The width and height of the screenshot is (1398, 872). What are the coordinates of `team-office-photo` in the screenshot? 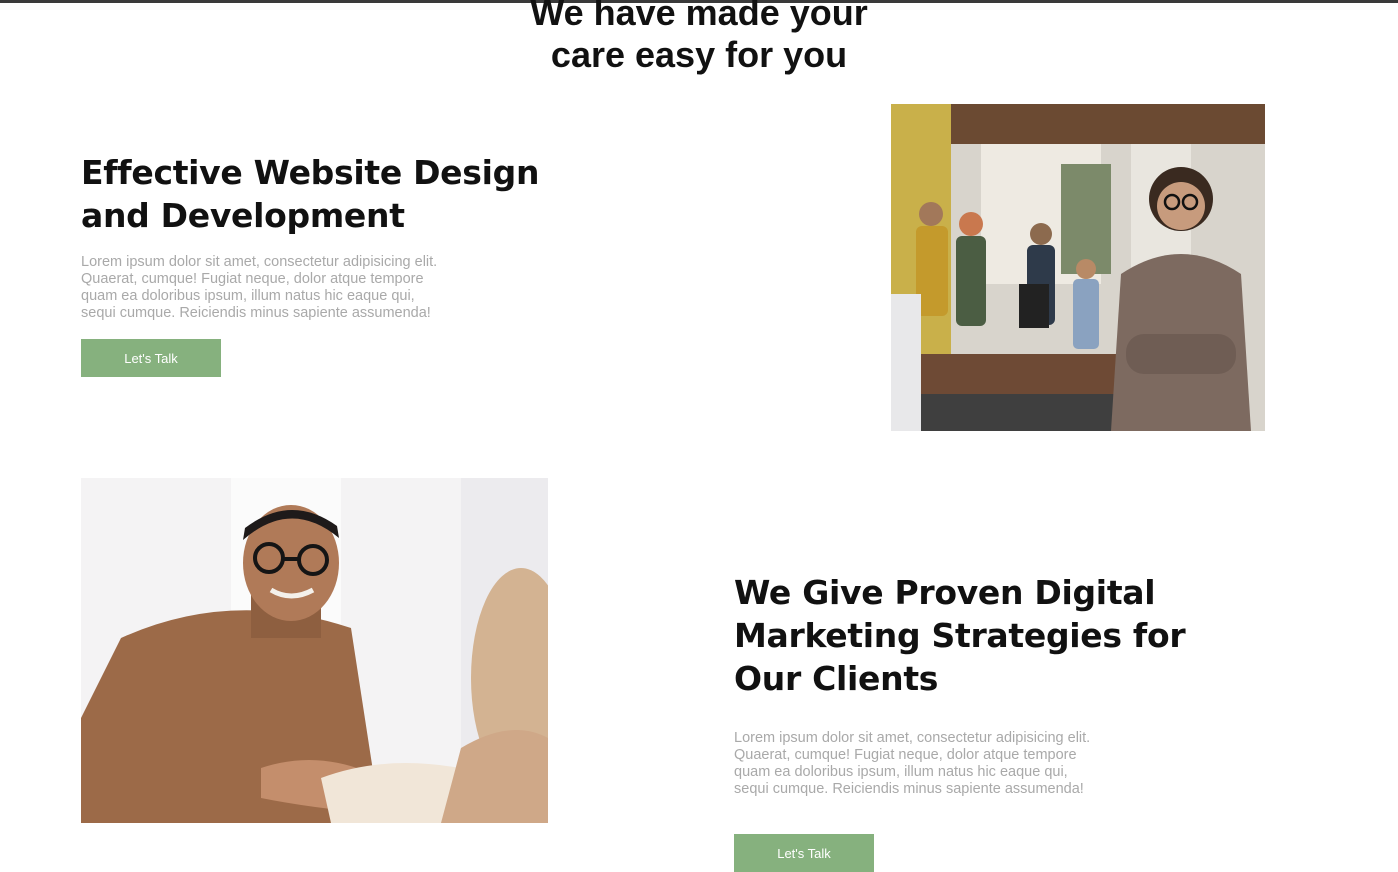 It's located at (1078, 267).